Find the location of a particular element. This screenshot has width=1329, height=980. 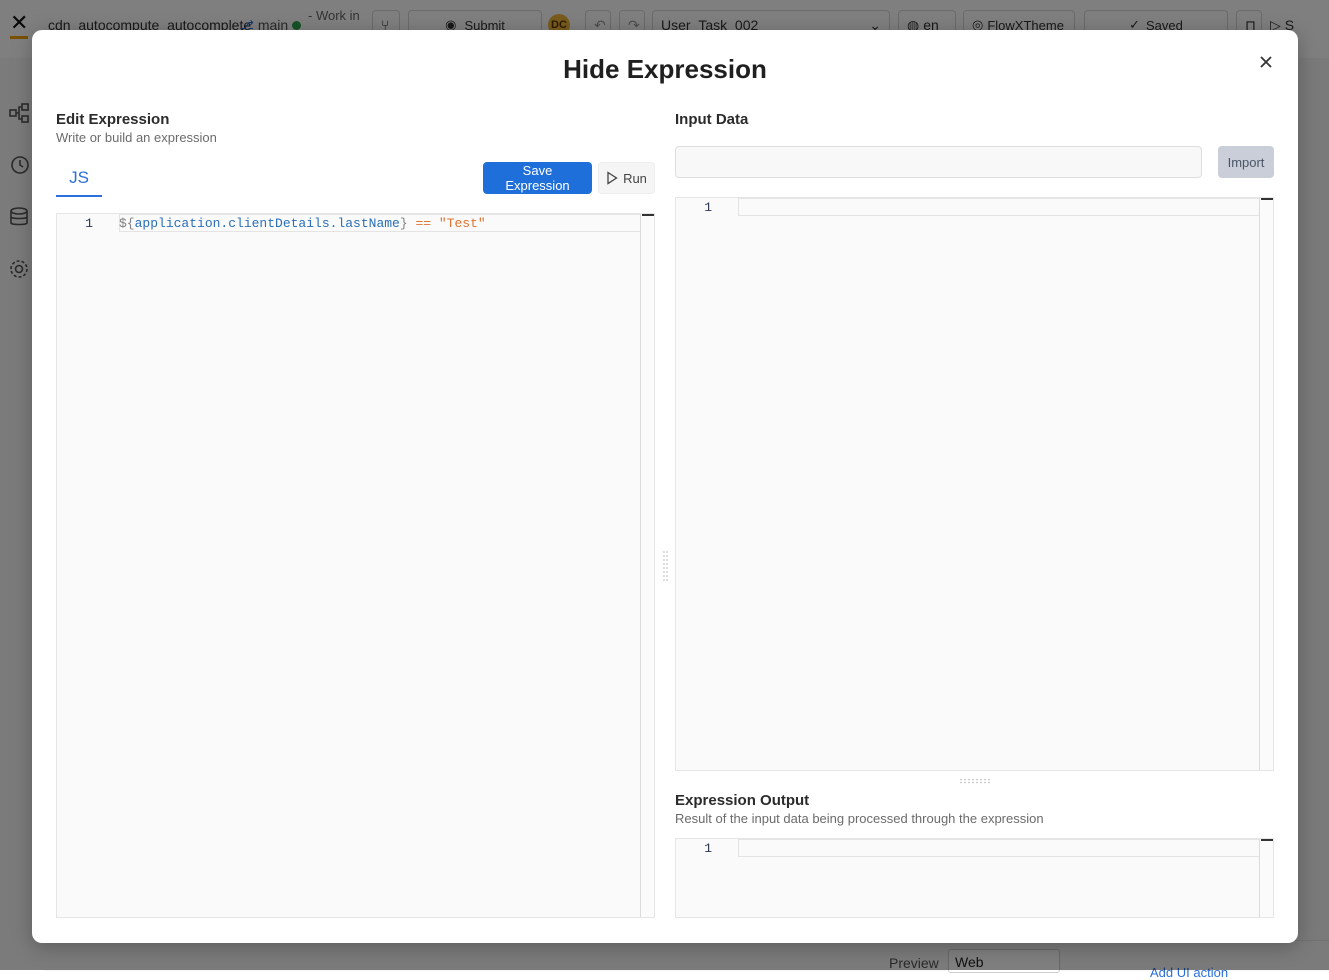

code-open-brace: ${ is located at coordinates (127, 223).